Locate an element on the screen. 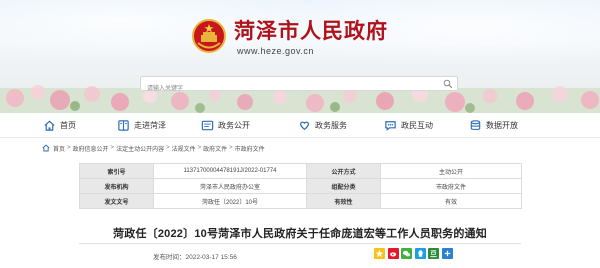 This screenshot has height=268, width=600. douban-share-icon is located at coordinates (433, 253).